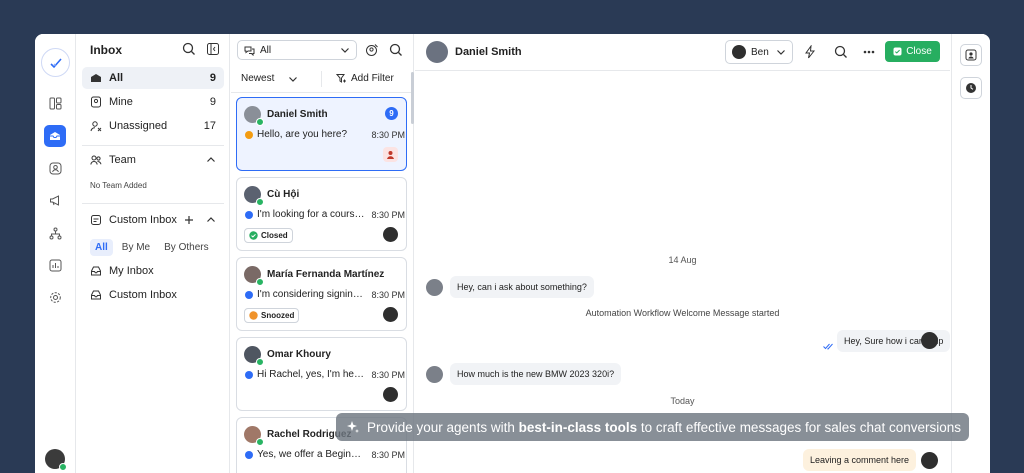 The height and width of the screenshot is (473, 1024). I want to click on close-conversation-button: Close, so click(912, 51).